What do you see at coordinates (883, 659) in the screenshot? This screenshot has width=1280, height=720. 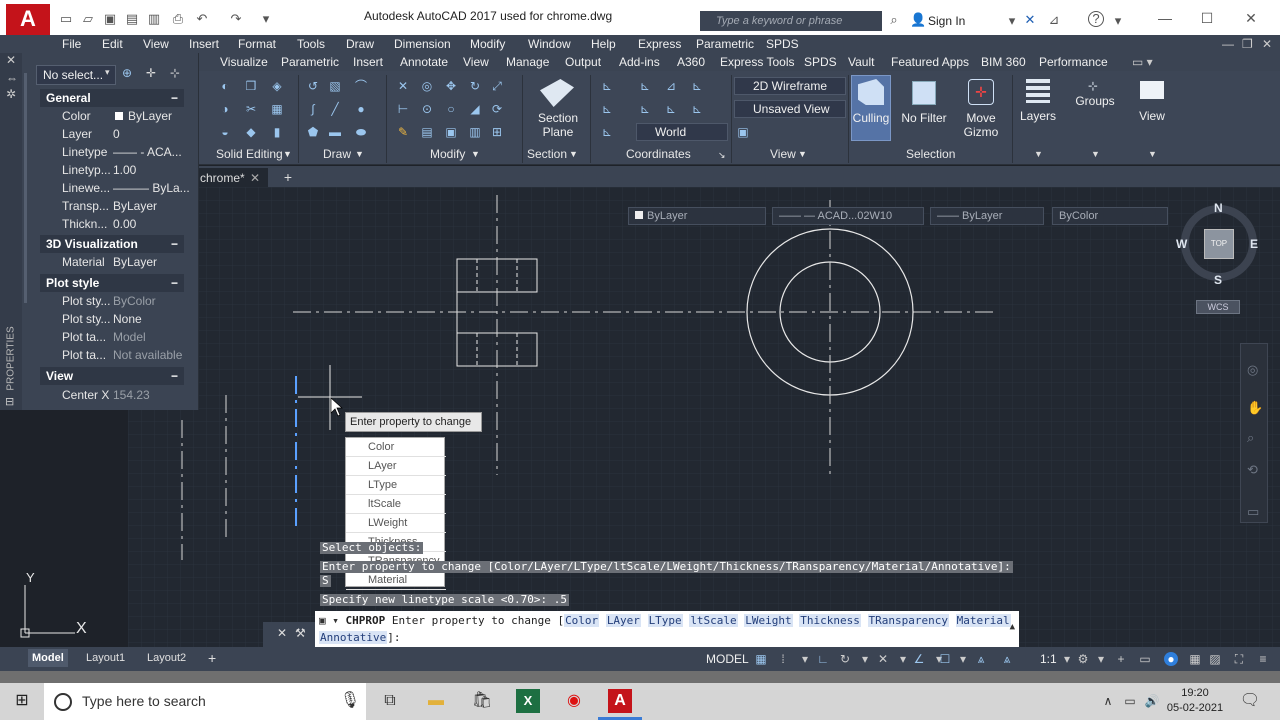 I see `isodraft-icon: ✕` at bounding box center [883, 659].